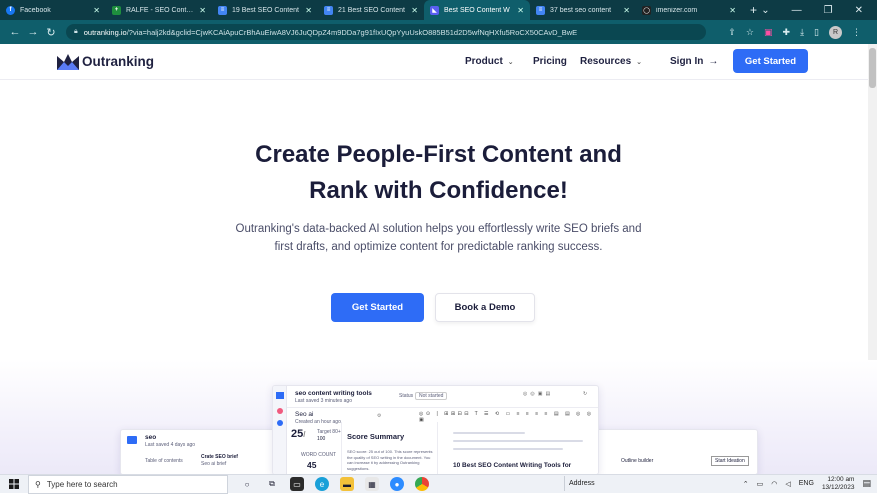  Describe the element at coordinates (841, 479) in the screenshot. I see `clock-time: 12:00 am` at that location.